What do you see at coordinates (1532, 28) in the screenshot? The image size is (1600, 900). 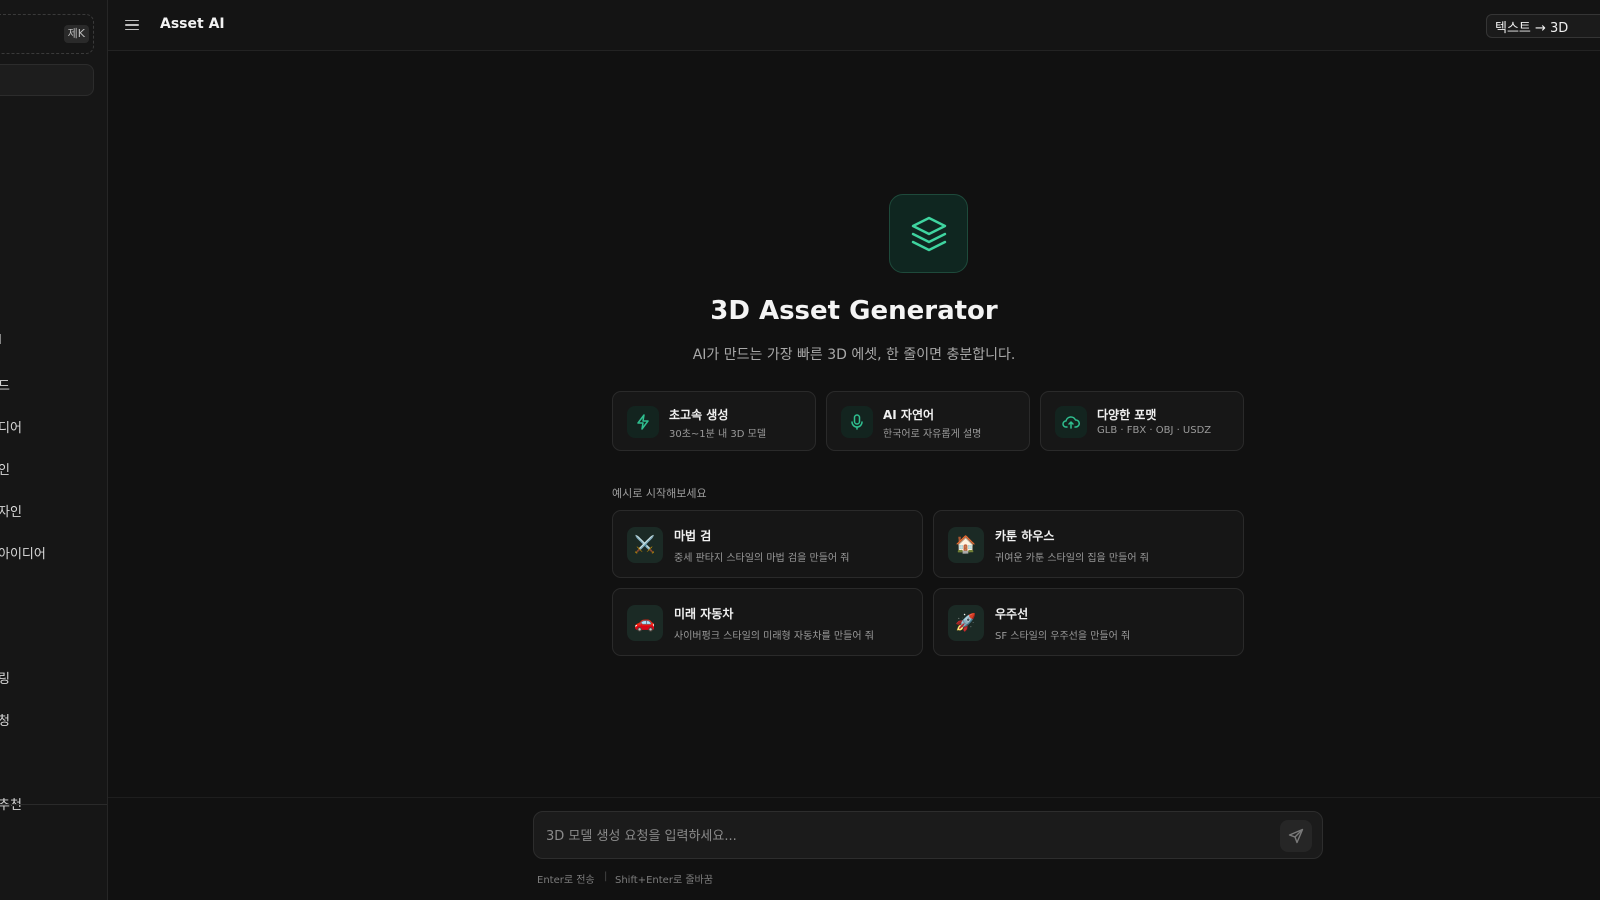 I see `mode-select-label: 텍스트 → 3D` at bounding box center [1532, 28].